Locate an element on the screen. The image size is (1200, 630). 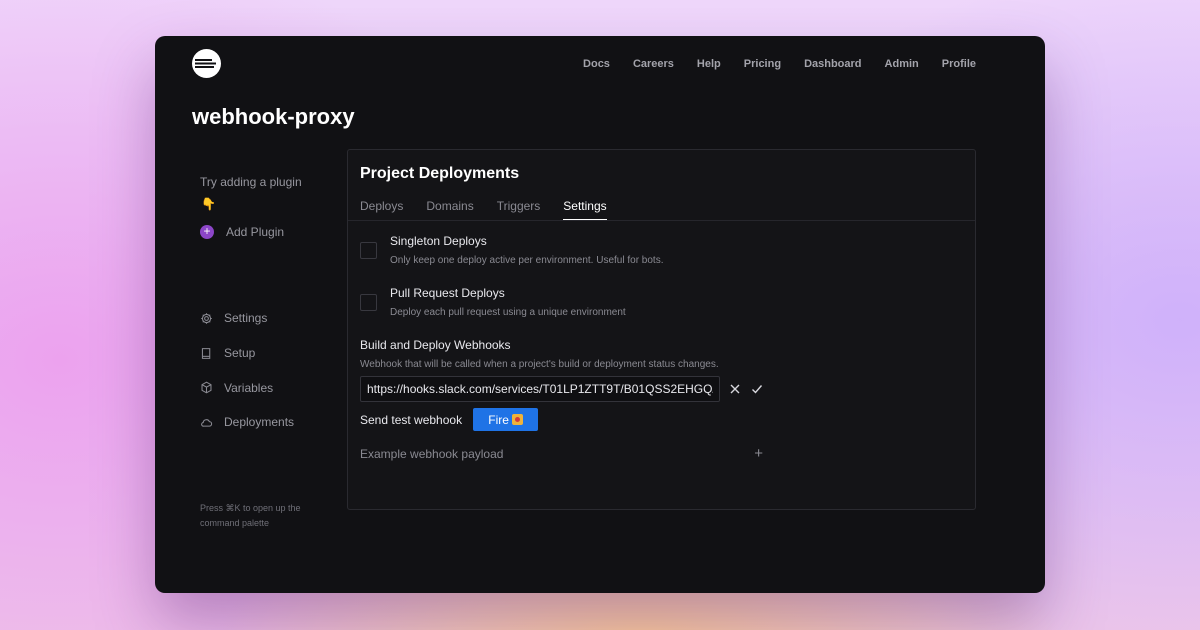
fire-button-label: Fire is located at coordinates (498, 419).